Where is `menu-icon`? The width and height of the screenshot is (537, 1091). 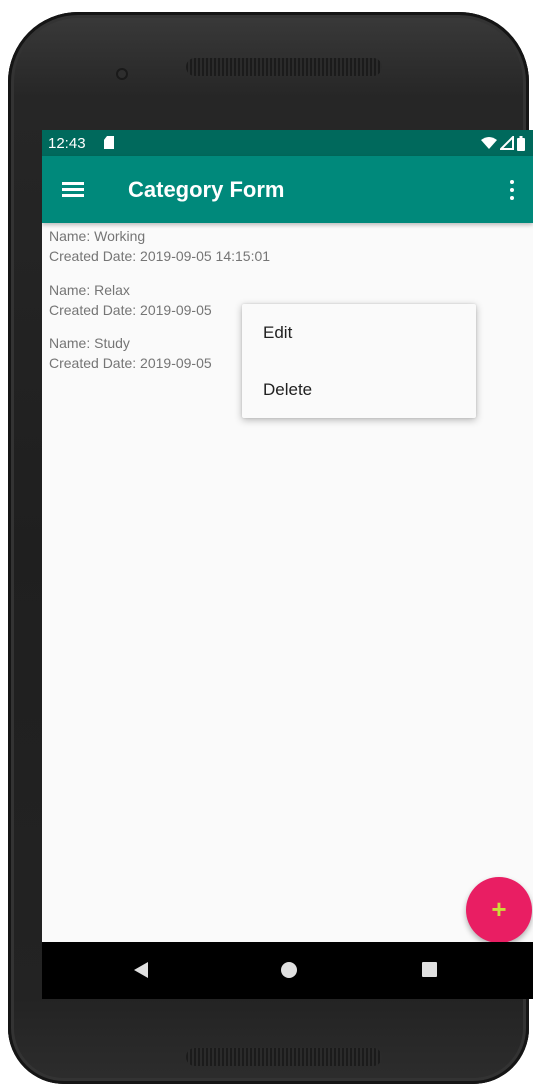
menu-icon is located at coordinates (73, 190).